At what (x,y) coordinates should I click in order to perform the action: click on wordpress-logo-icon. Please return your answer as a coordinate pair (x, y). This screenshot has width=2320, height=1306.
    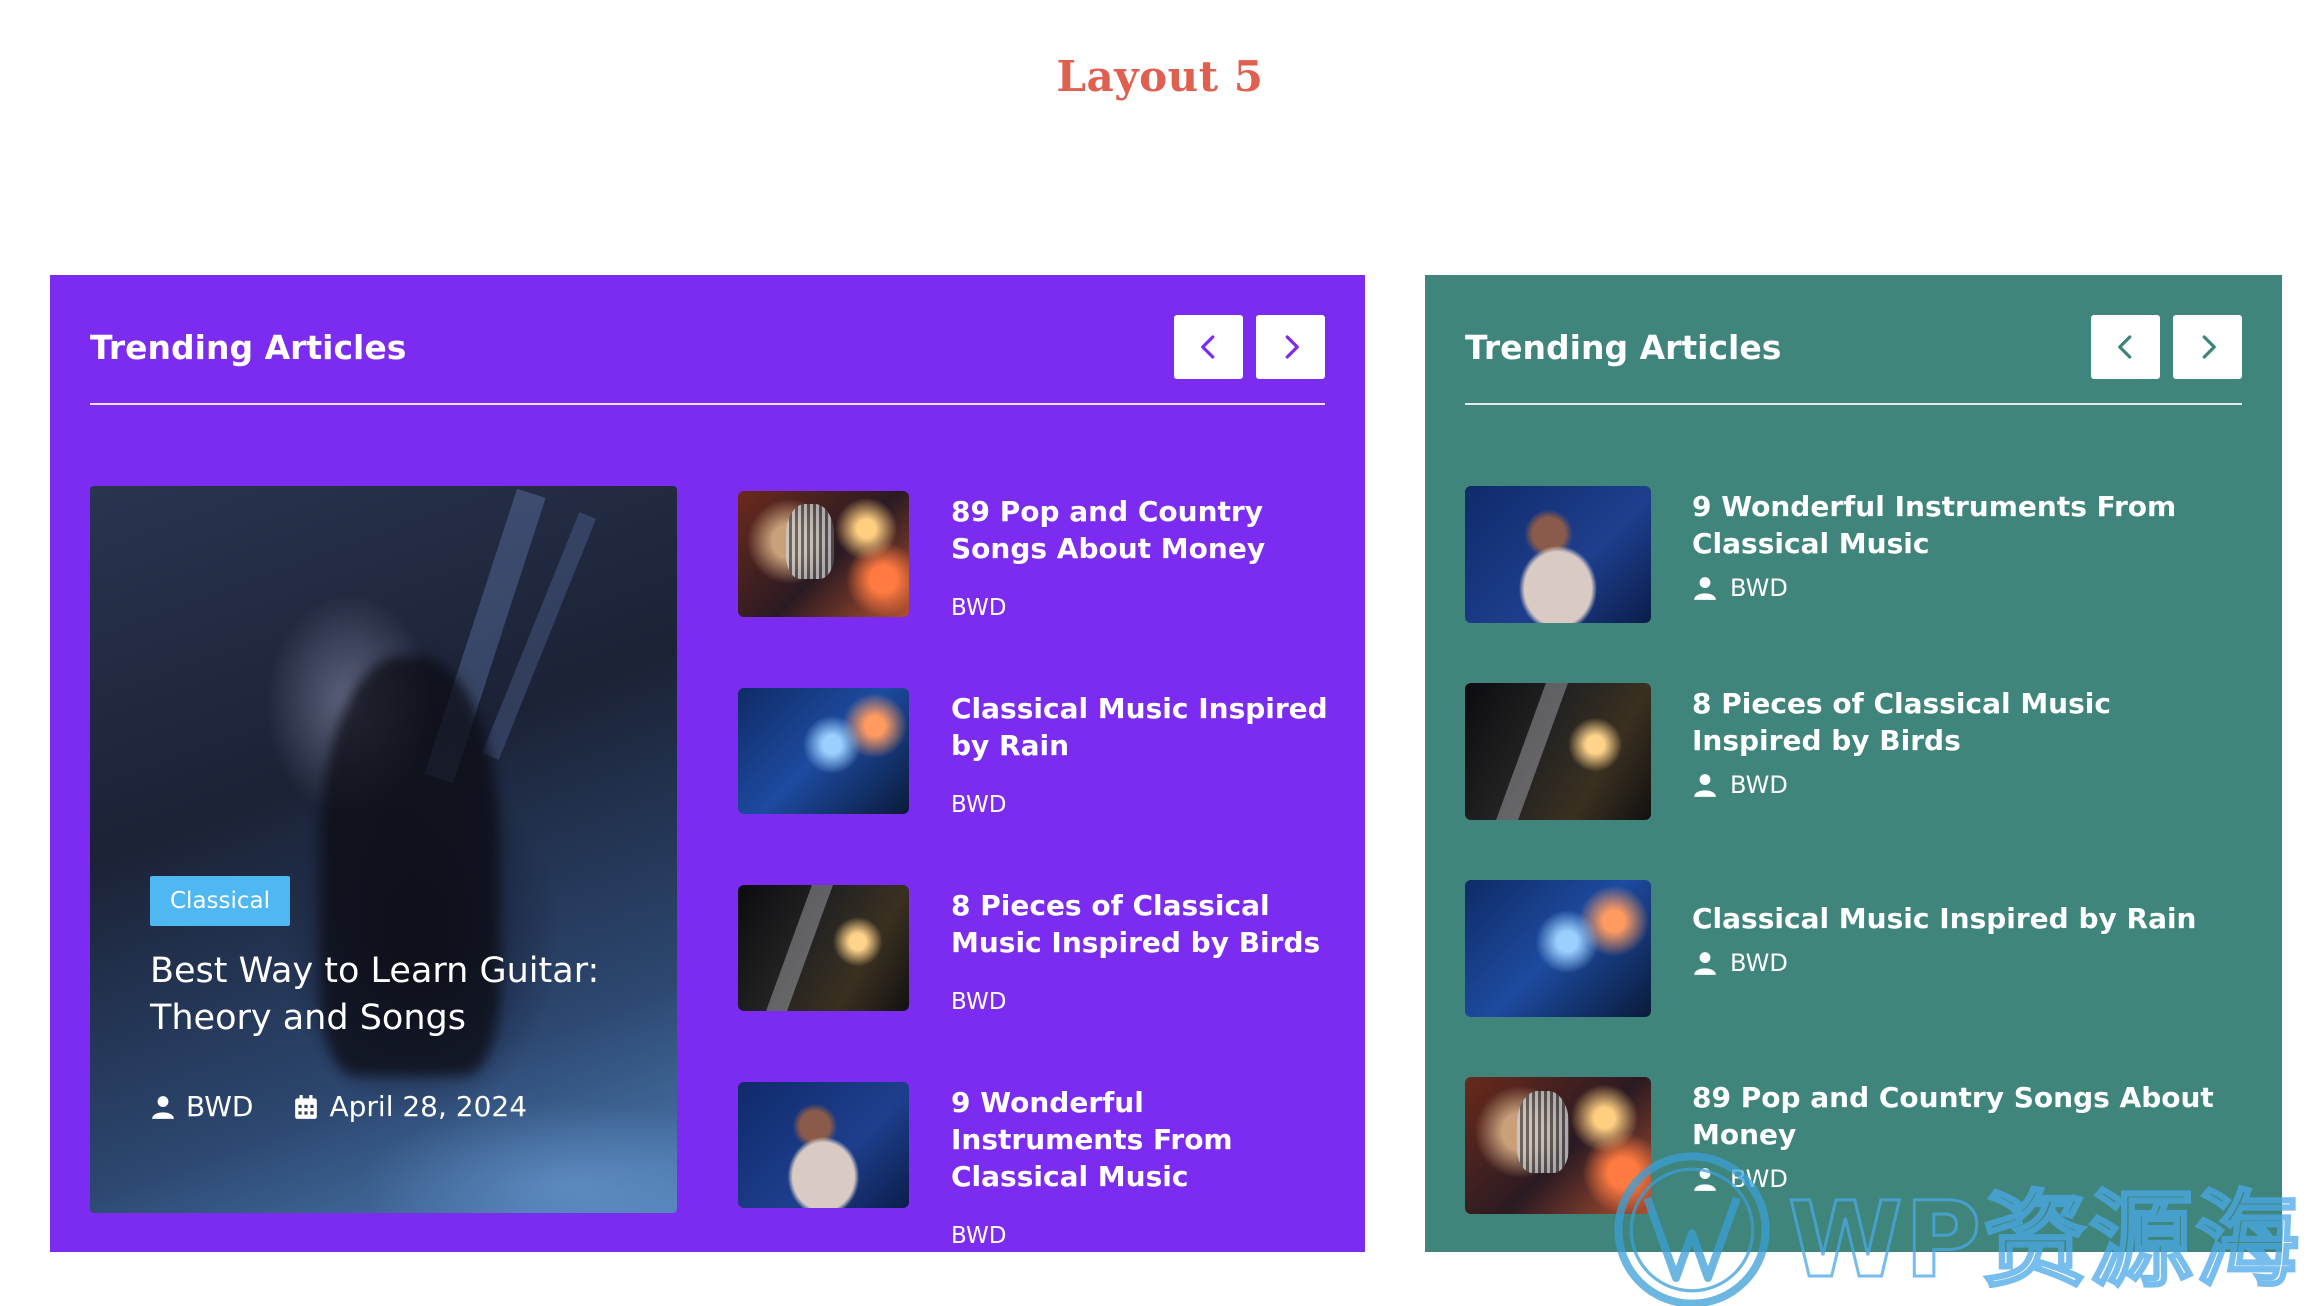
    Looking at the image, I should click on (1692, 1229).